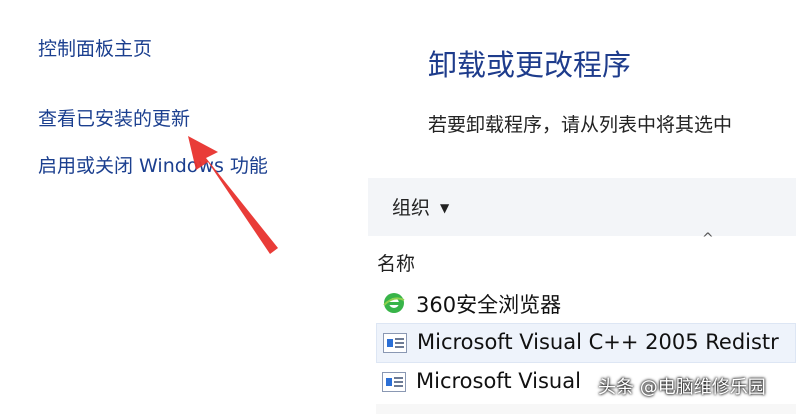 This screenshot has height=414, width=796. I want to click on organize-label: 组织, so click(411, 208).